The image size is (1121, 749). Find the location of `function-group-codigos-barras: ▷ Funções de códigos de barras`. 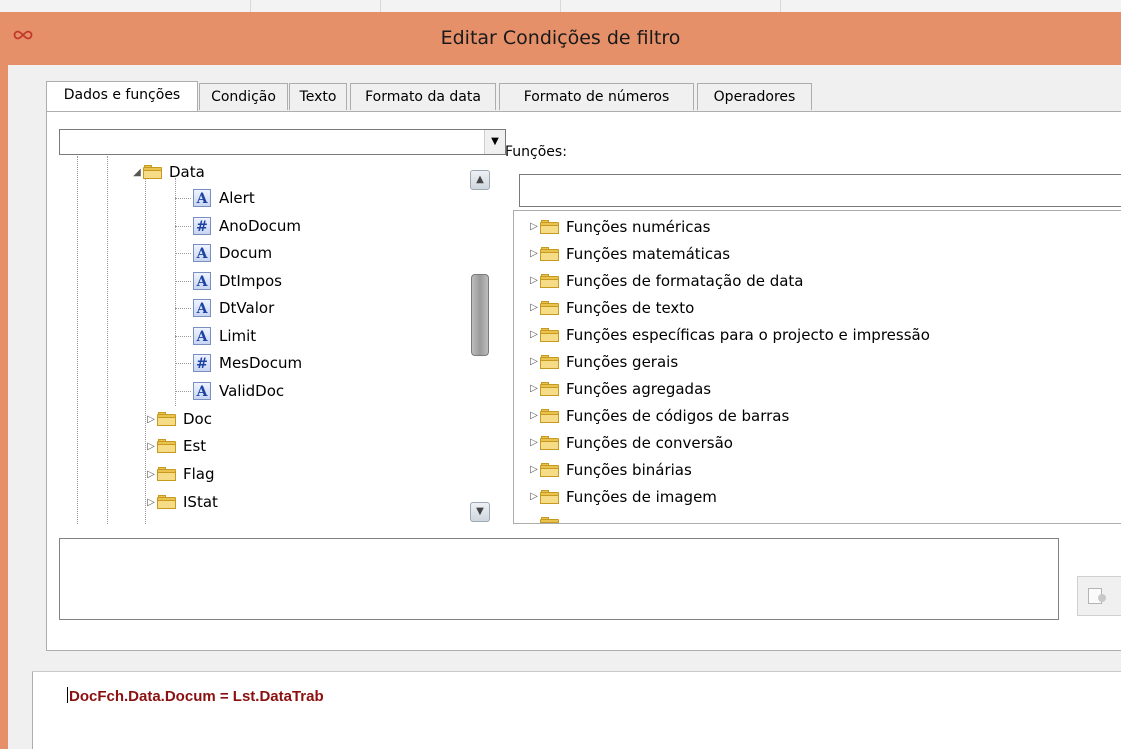

function-group-codigos-barras: ▷ Funções de códigos de barras is located at coordinates (658, 415).